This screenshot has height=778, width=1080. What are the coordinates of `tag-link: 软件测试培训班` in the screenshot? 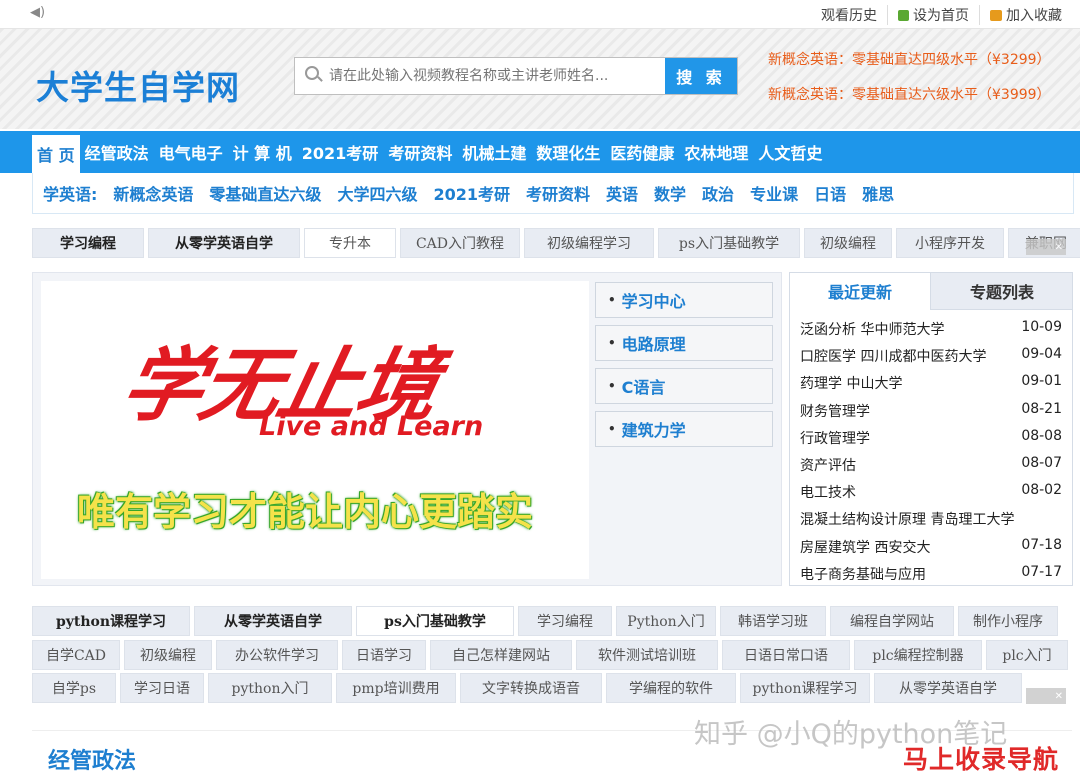 It's located at (647, 655).